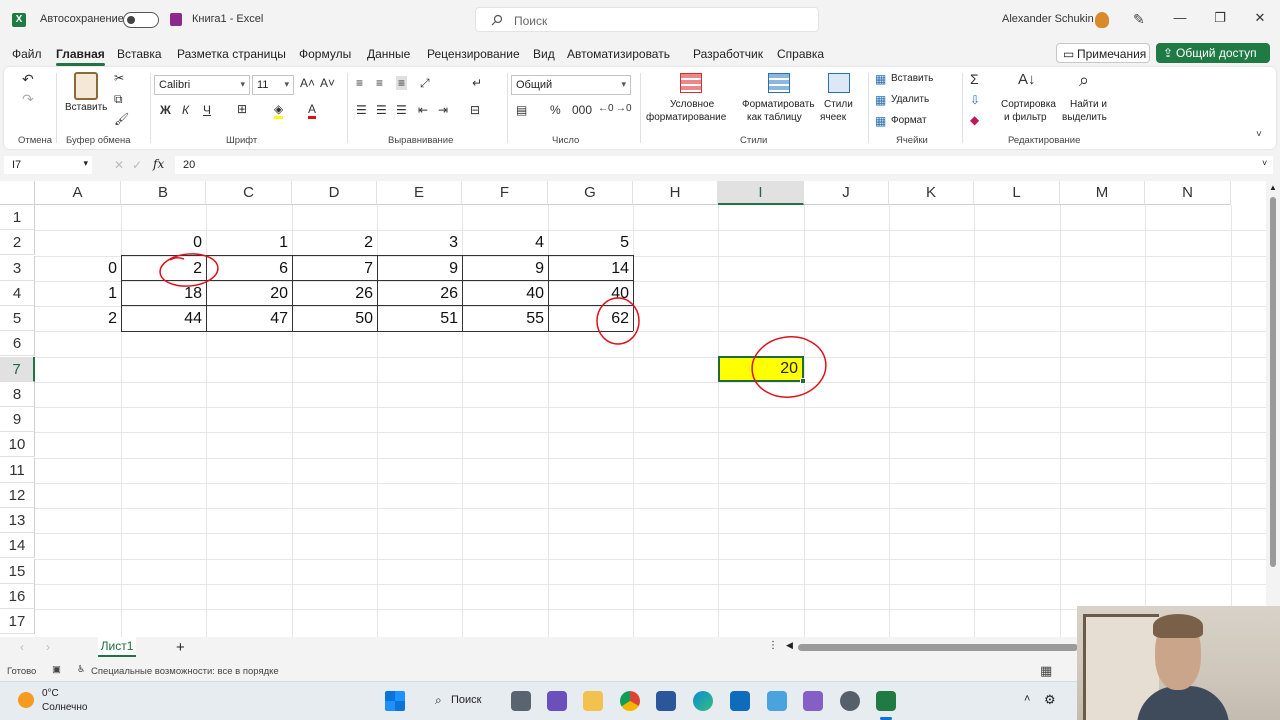 This screenshot has width=1280, height=720. Describe the element at coordinates (838, 104) in the screenshot. I see `cell-styles-label-1: Стили` at that location.